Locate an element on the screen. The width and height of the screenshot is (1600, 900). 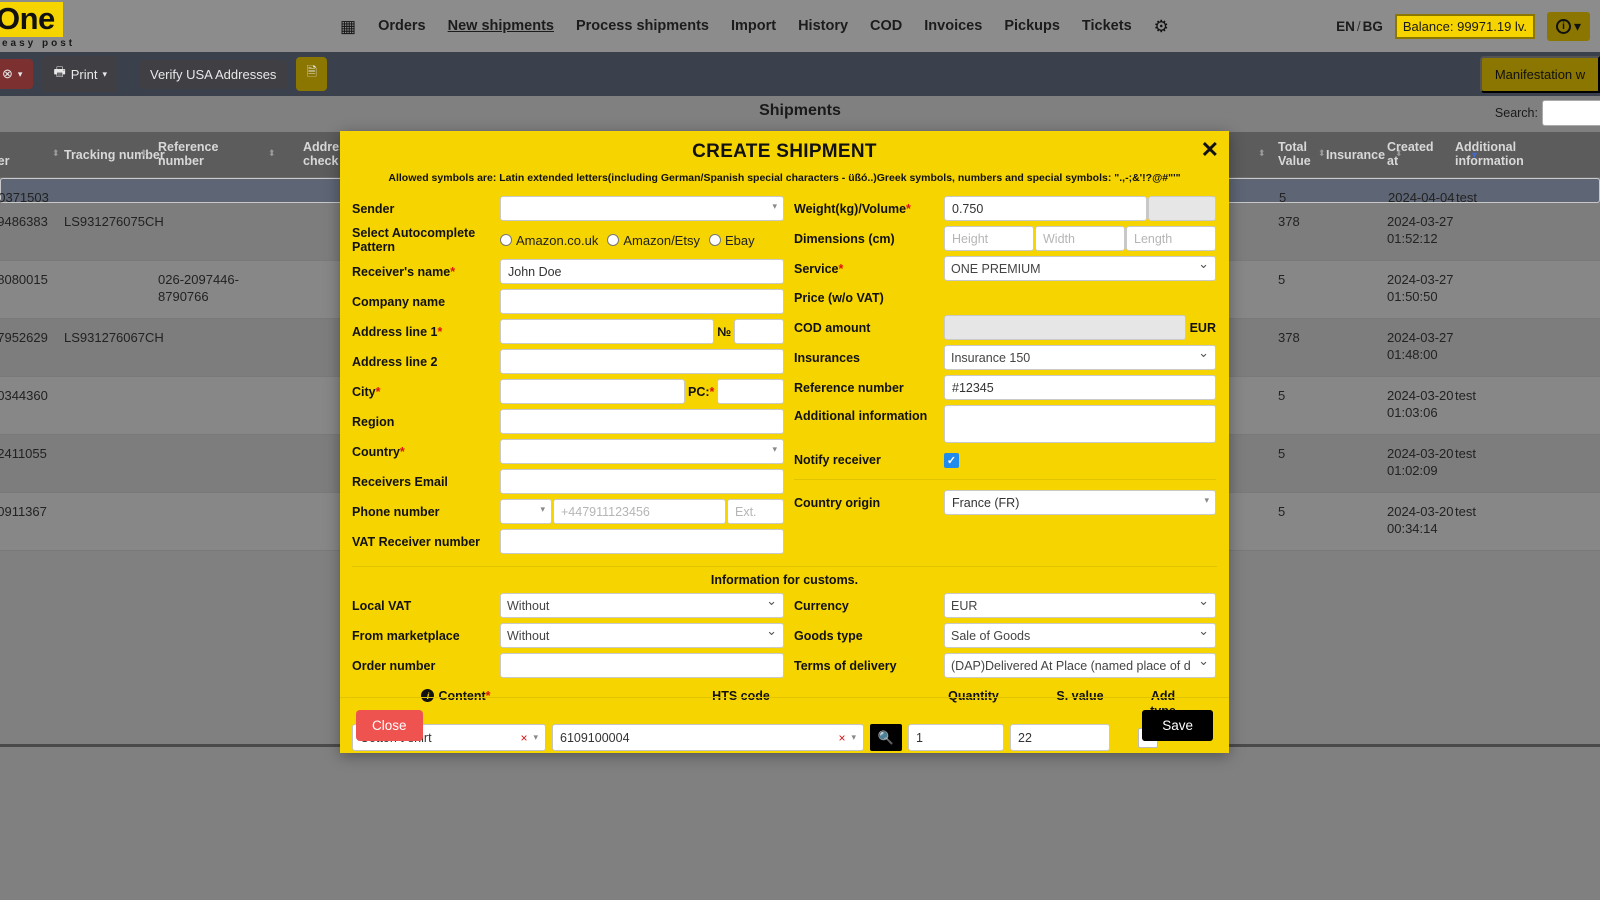
col-reference-number: Reference number is located at coordinates (188, 154).